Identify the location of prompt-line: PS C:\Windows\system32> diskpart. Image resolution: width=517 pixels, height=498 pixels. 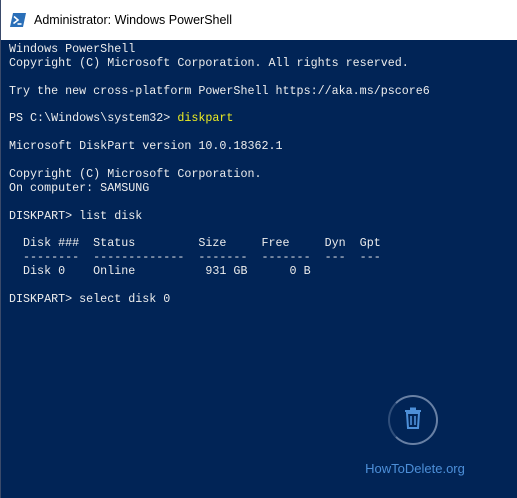
(263, 119).